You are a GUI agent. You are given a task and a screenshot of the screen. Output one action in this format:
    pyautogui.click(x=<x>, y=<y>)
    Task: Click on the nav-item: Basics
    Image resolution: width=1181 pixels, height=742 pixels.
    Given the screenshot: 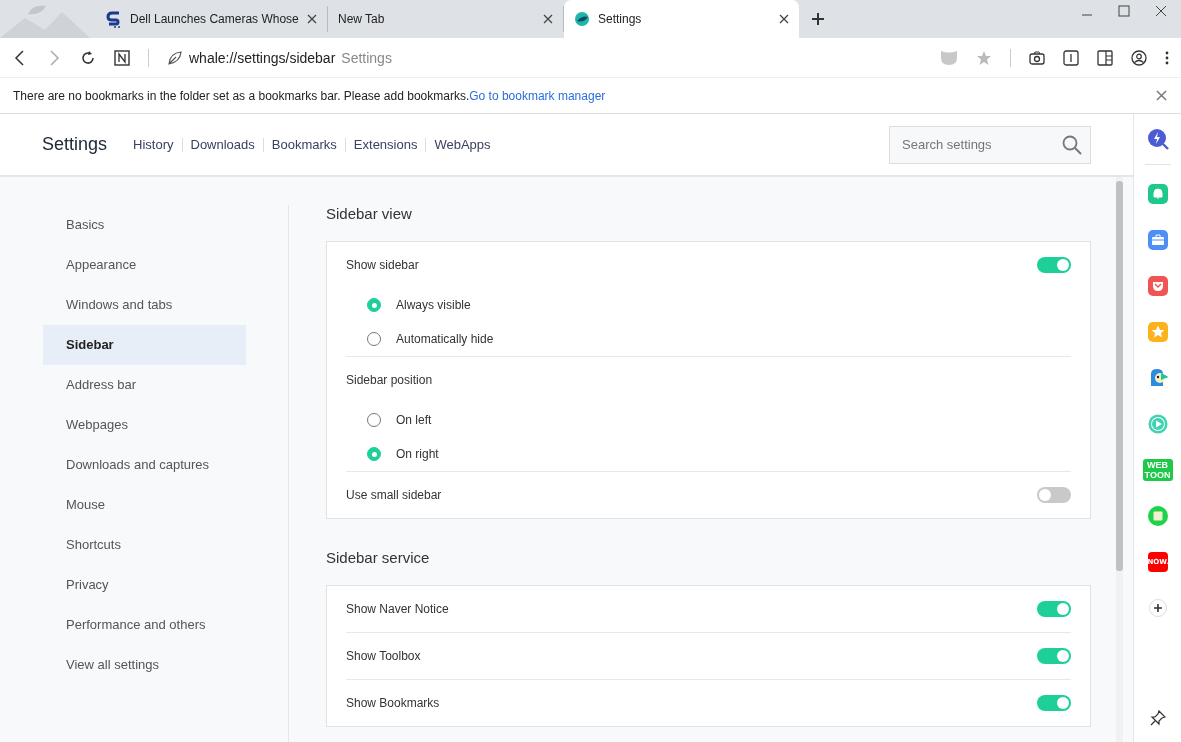 What is the action you would take?
    pyautogui.click(x=144, y=225)
    